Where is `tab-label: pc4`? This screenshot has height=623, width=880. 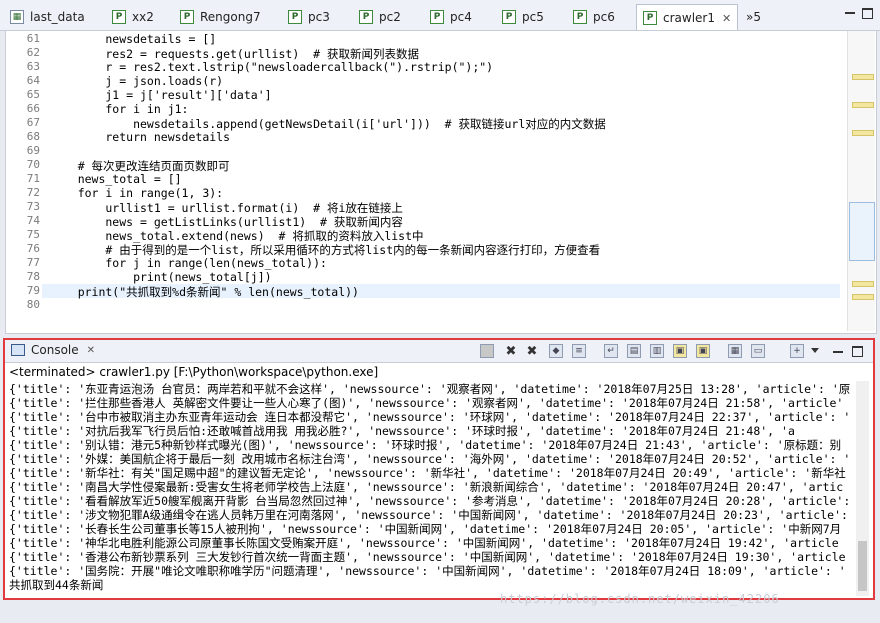
tab-label: pc4 is located at coordinates (461, 17).